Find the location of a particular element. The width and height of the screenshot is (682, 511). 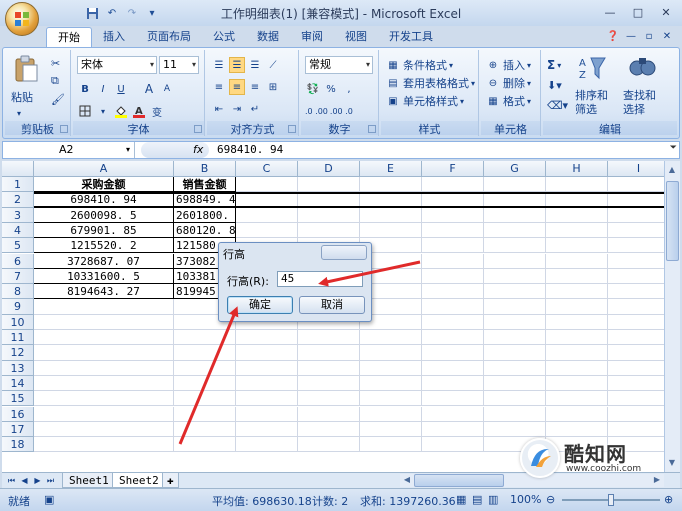

select-all-corner is located at coordinates (18, 169).